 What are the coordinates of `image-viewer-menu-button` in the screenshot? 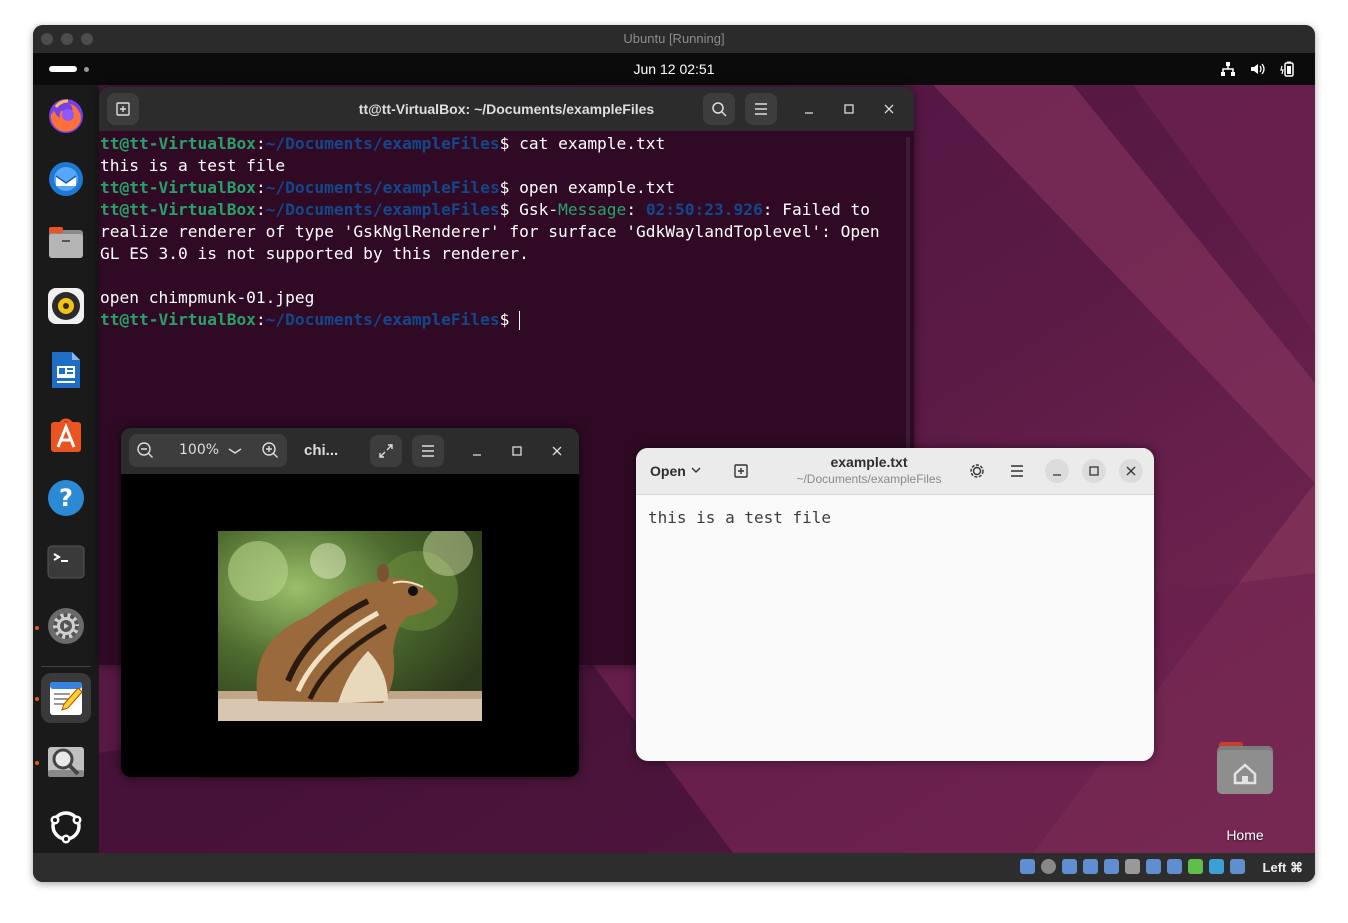 It's located at (428, 451).